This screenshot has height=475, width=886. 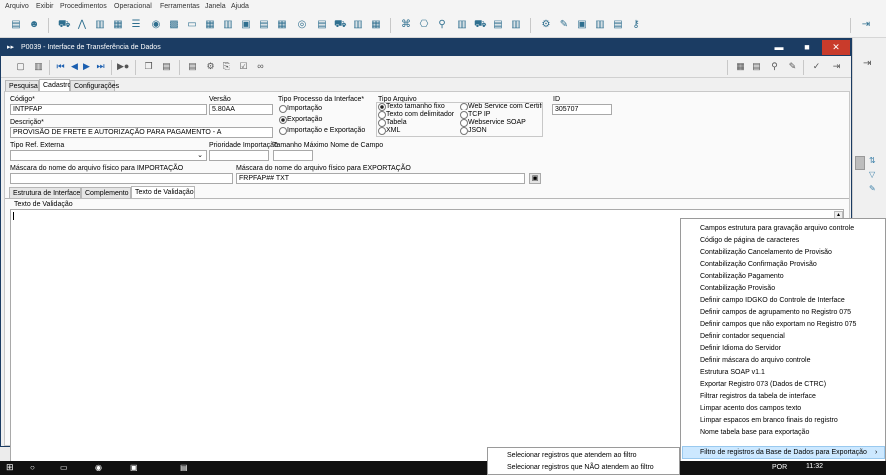 I want to click on server-icon: ▥, so click(x=516, y=25).